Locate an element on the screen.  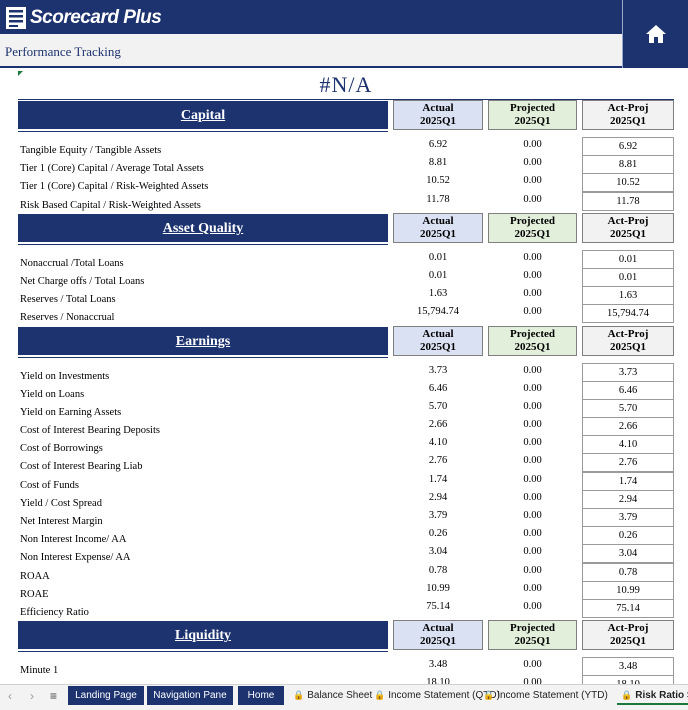
sheet-tab-label: Income Statement (YTD) is located at coordinates (552, 695).